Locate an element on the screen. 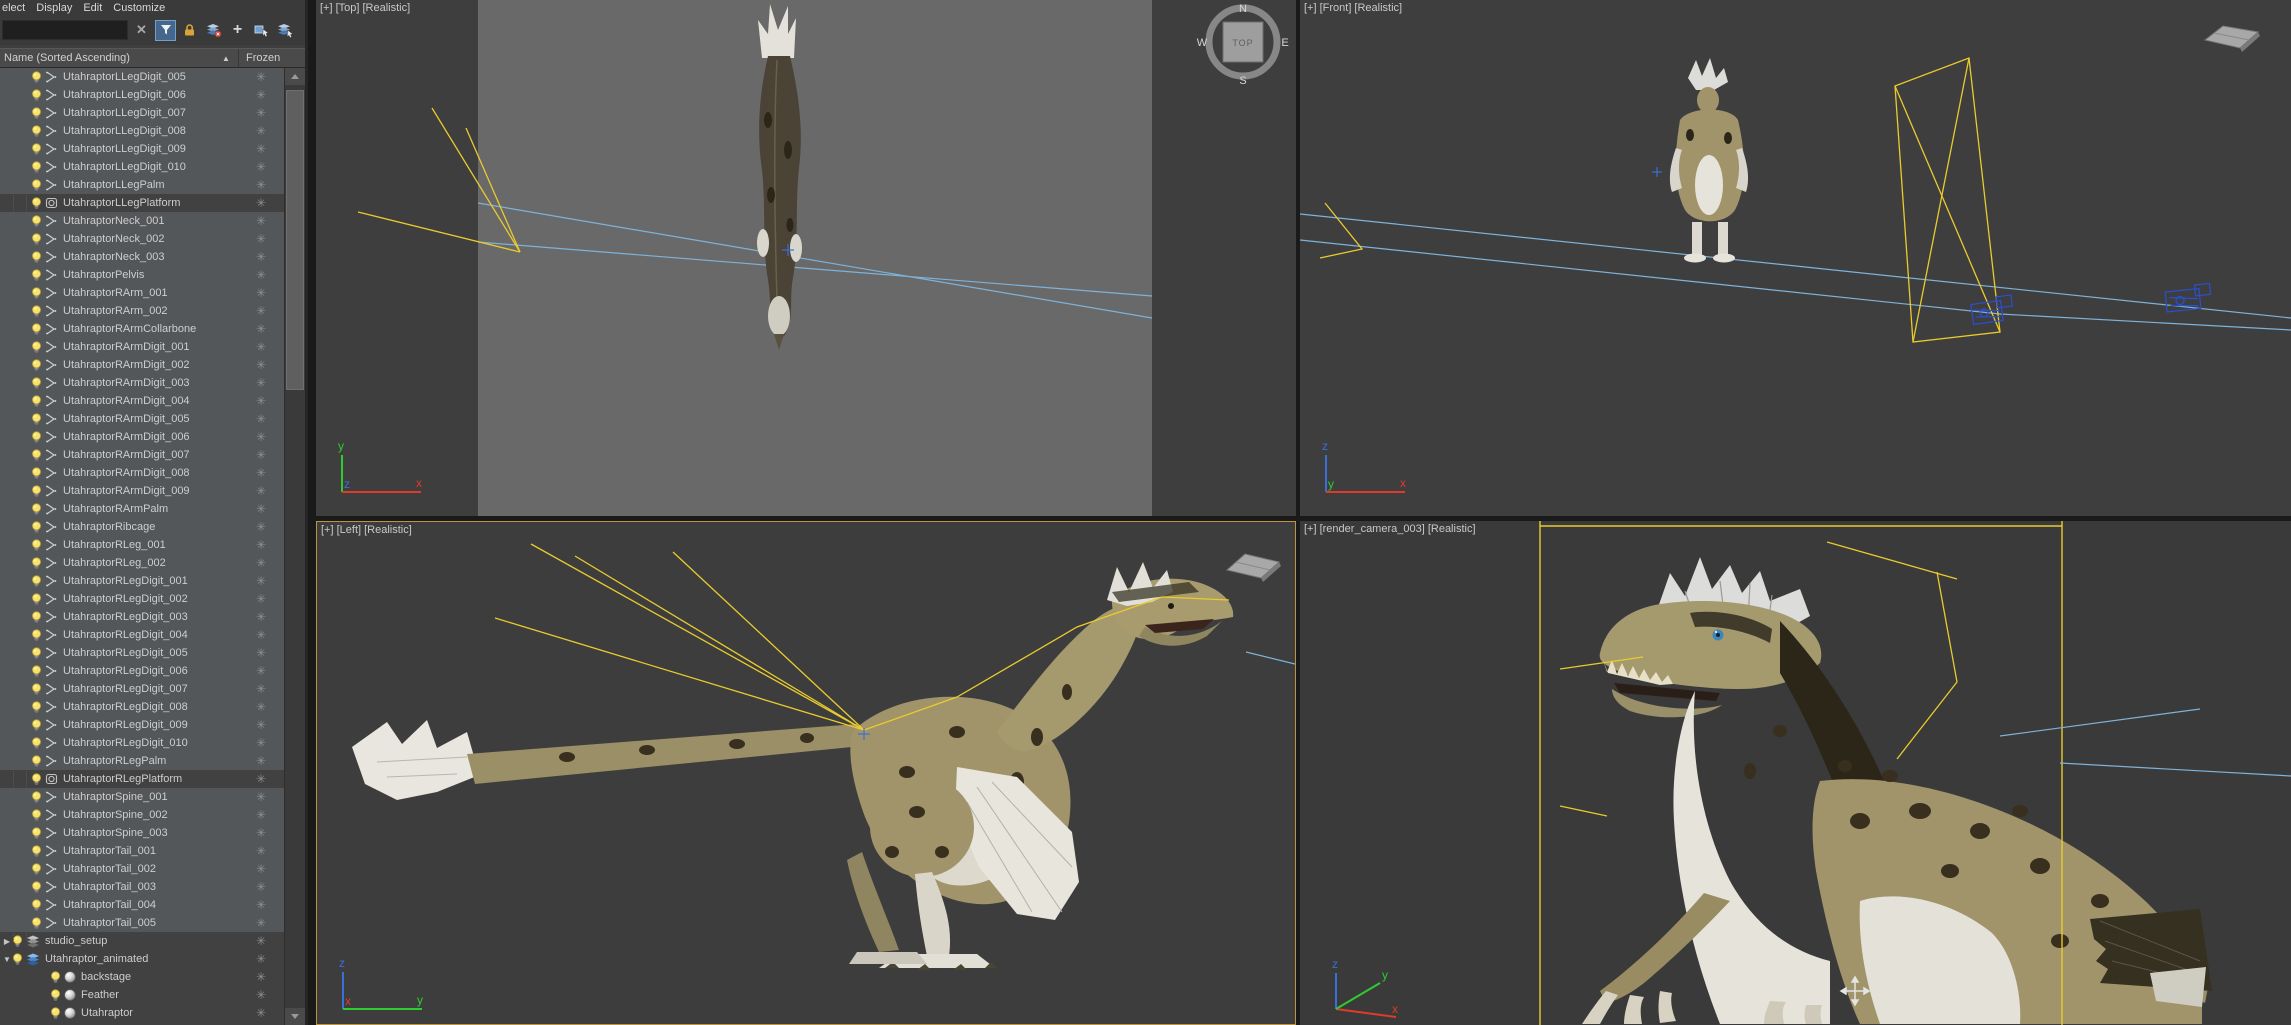 This screenshot has height=1025, width=2291. new-layer-button is located at coordinates (261, 30).